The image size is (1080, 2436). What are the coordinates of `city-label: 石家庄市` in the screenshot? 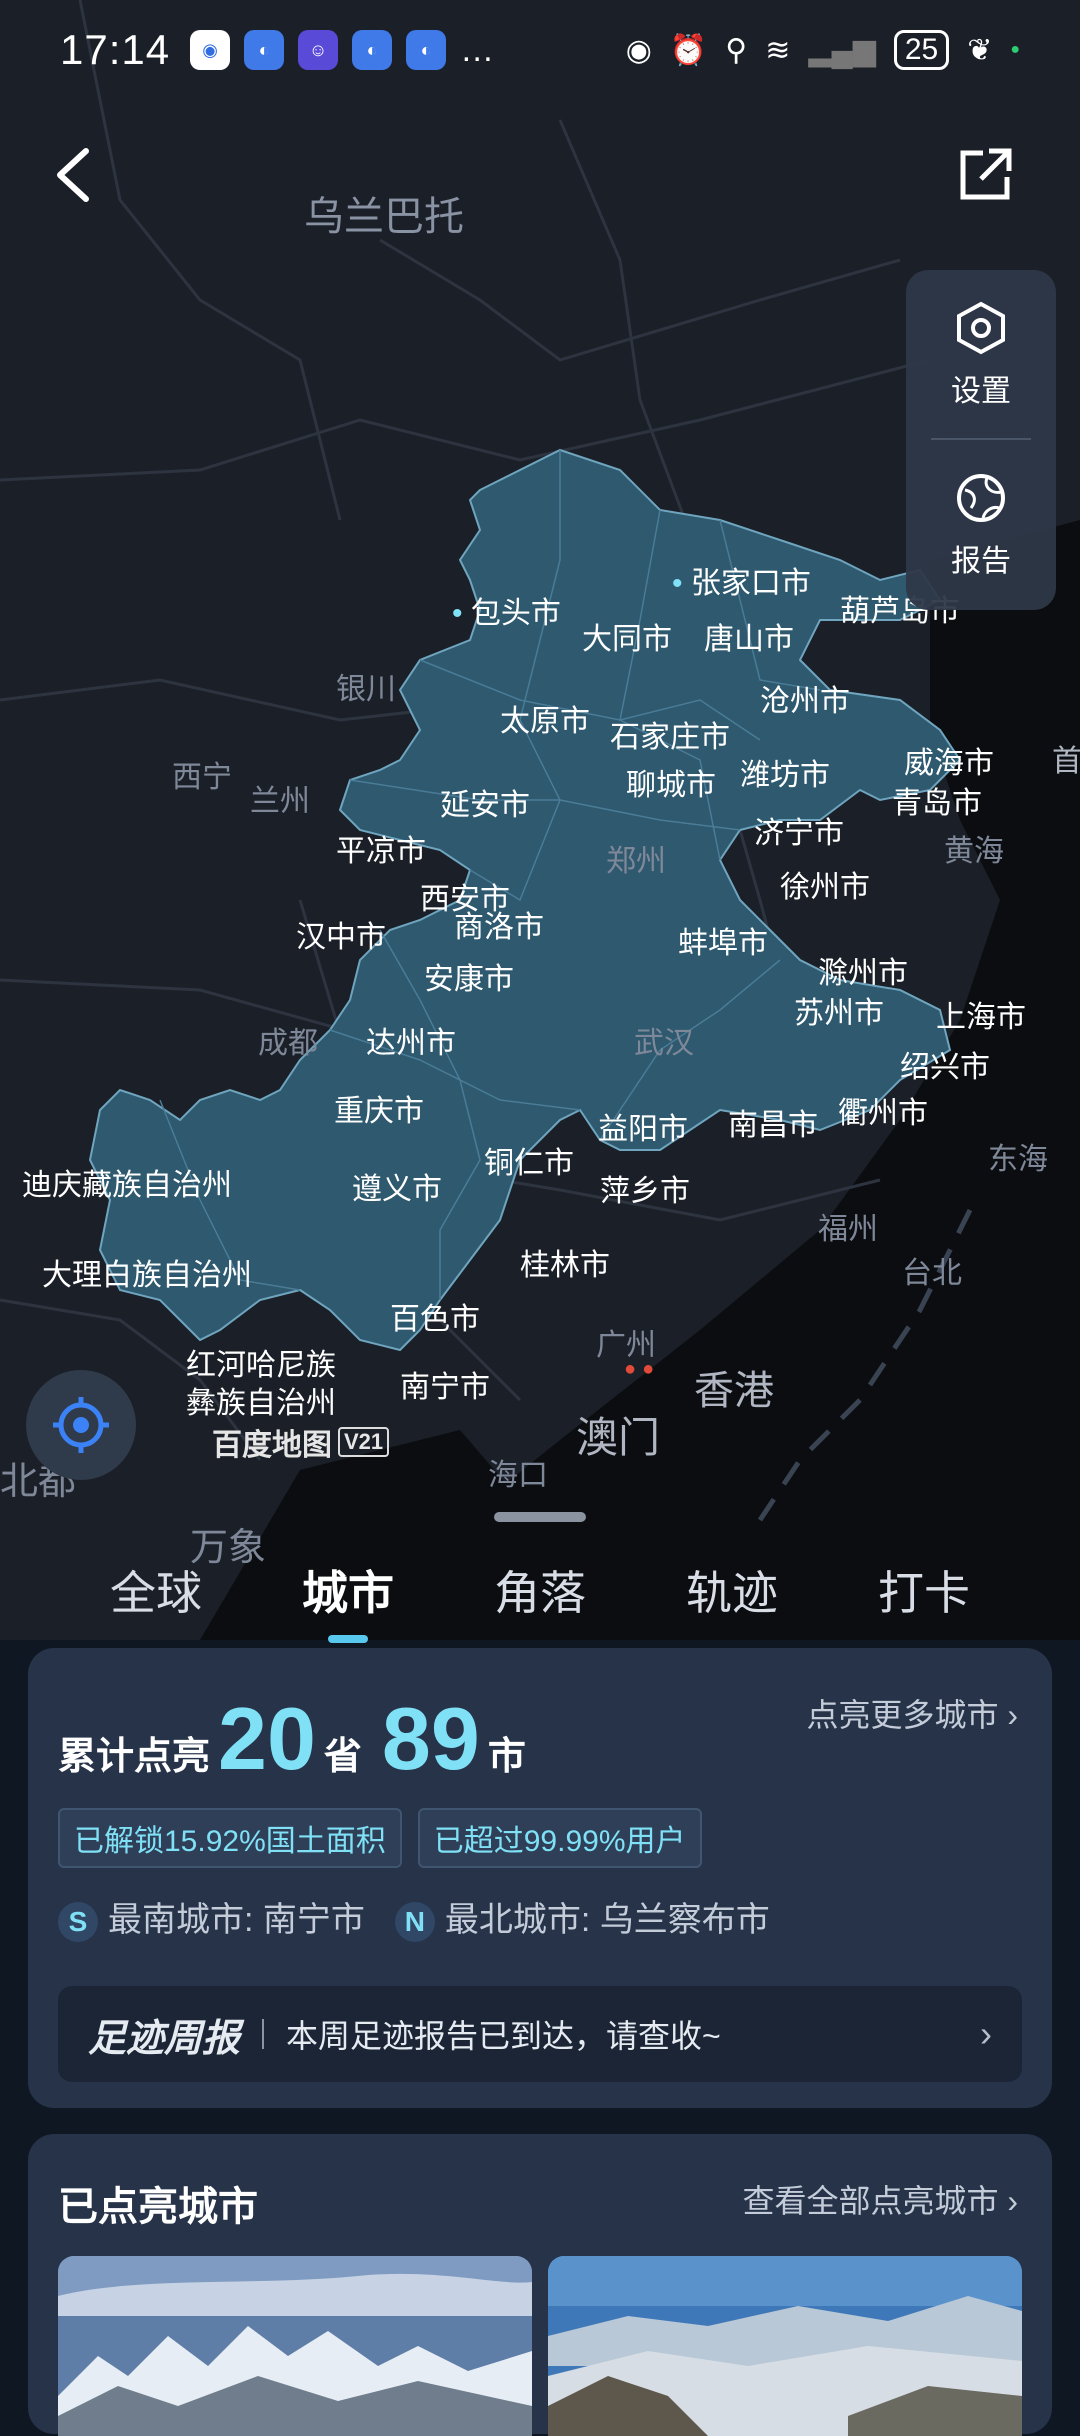 It's located at (670, 737).